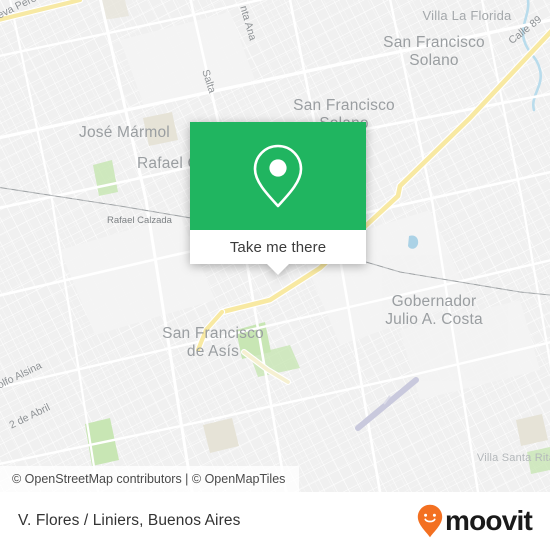  What do you see at coordinates (278, 247) in the screenshot?
I see `take-me-there-button: Take me there` at bounding box center [278, 247].